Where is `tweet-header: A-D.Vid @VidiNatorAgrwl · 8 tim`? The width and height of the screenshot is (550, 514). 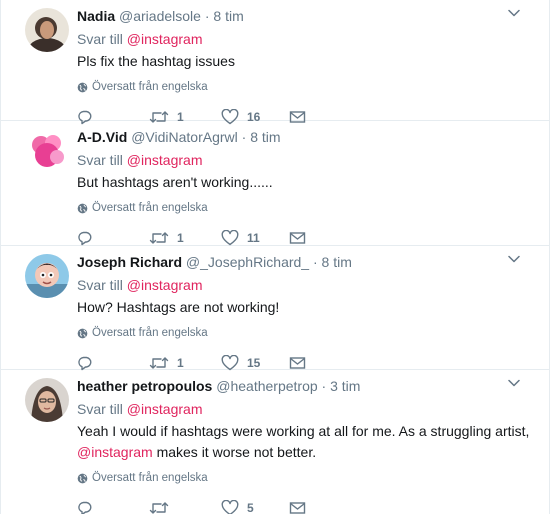 tweet-header: A-D.Vid @VidiNatorAgrwl · 8 tim is located at coordinates (305, 137).